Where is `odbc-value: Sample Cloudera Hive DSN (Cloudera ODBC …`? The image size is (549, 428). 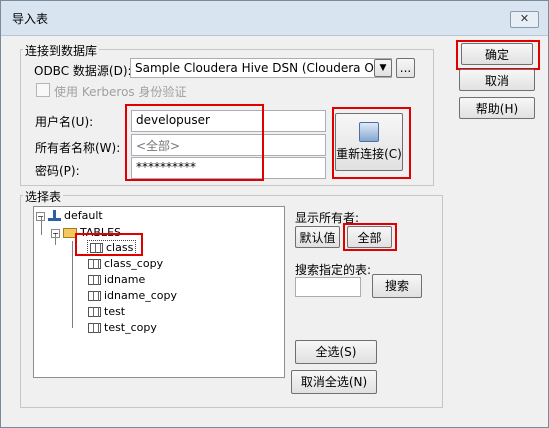
odbc-value: Sample Cloudera Hive DSN (Cloudera ODBC … is located at coordinates (263, 68).